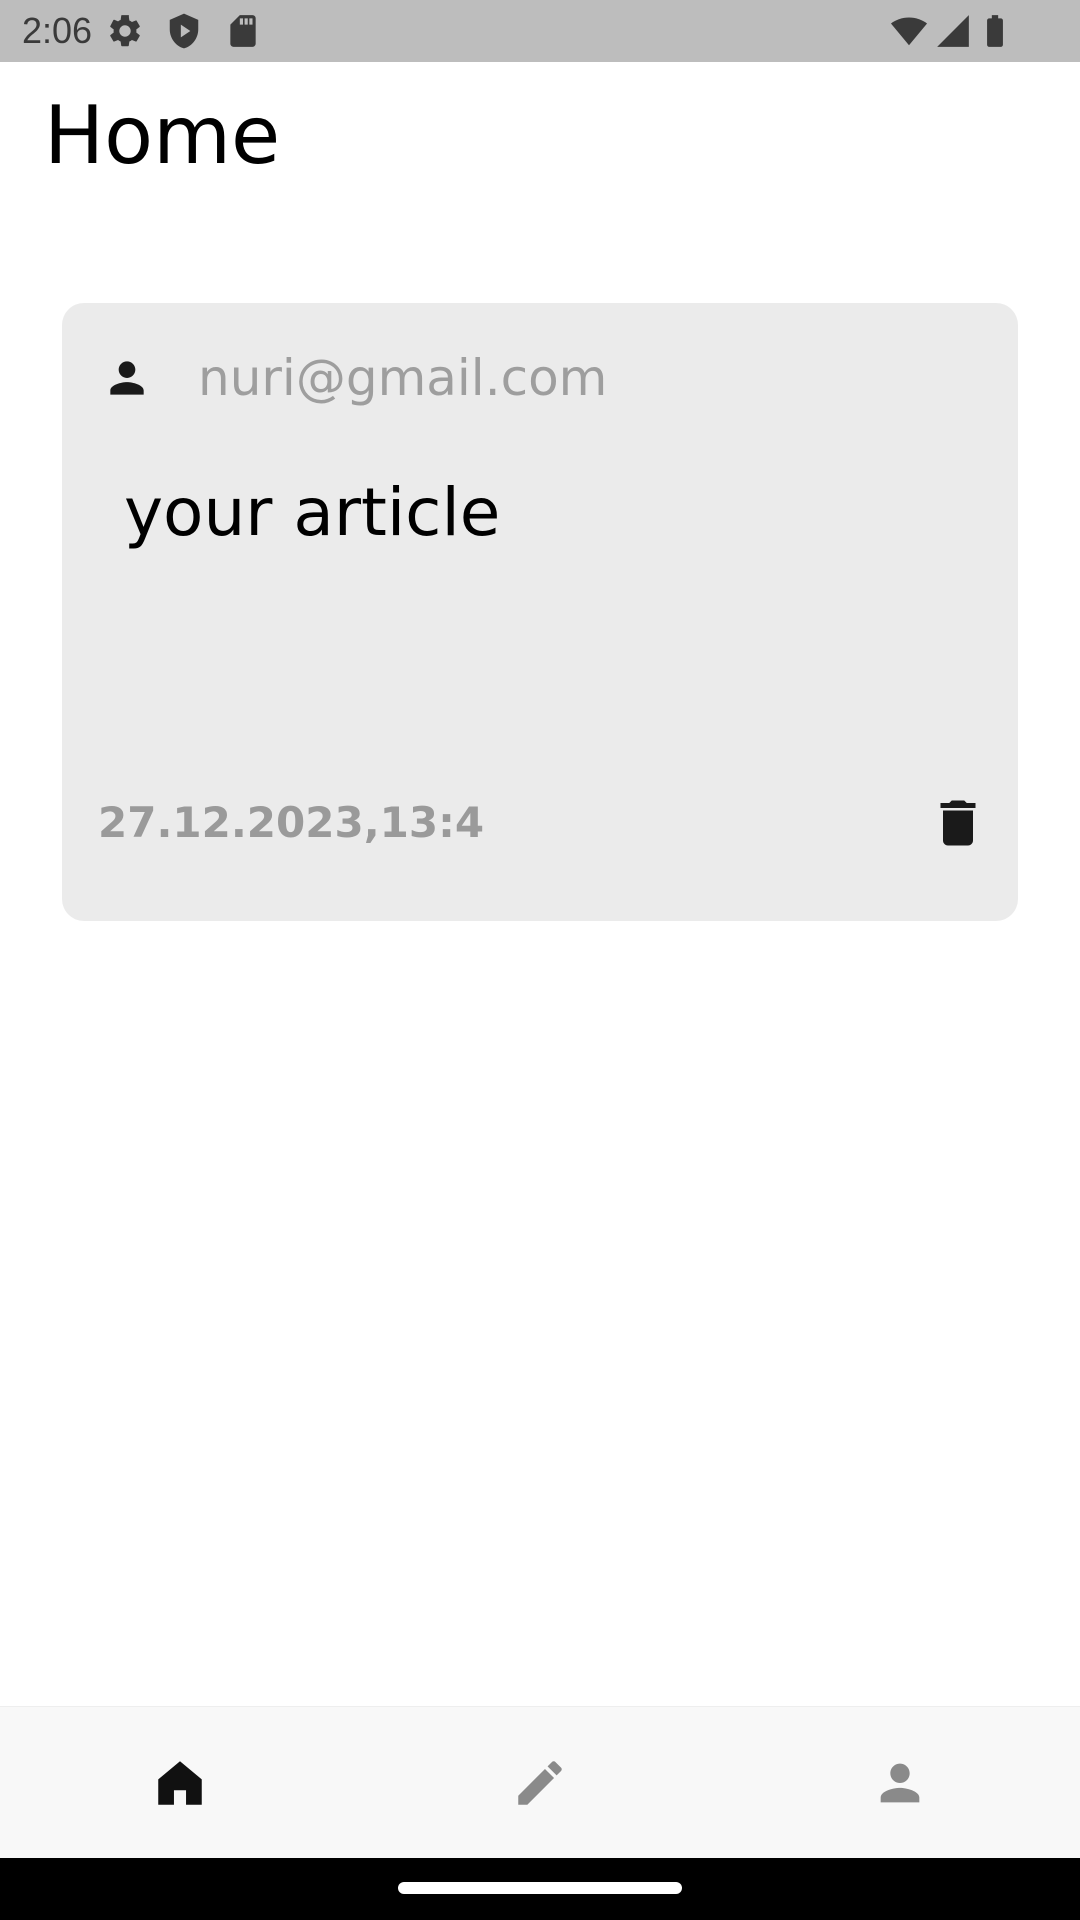 Image resolution: width=1080 pixels, height=1920 pixels. I want to click on battery-icon, so click(995, 31).